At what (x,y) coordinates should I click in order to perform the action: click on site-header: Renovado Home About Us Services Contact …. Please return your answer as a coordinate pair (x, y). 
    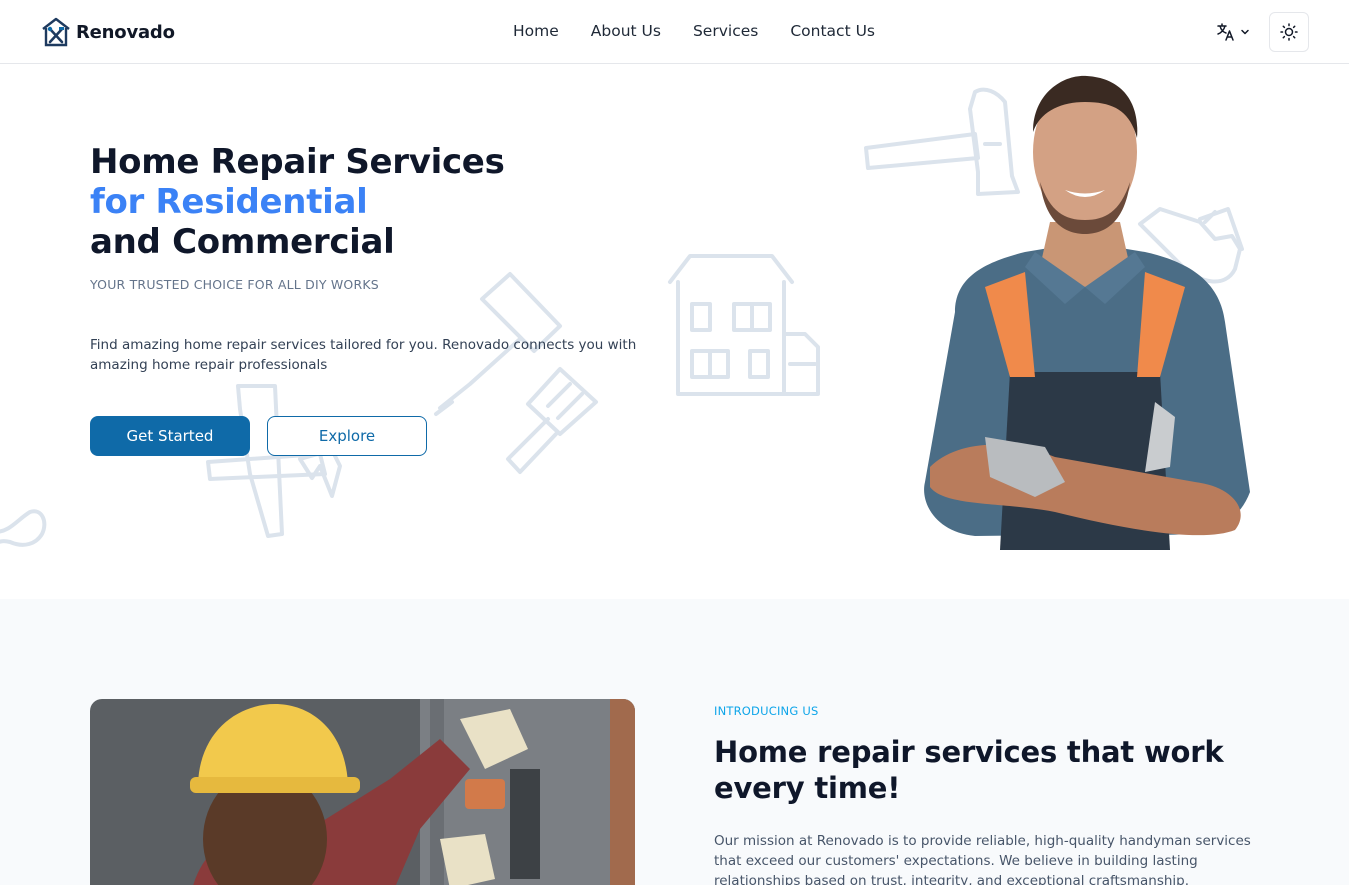
    Looking at the image, I should click on (674, 32).